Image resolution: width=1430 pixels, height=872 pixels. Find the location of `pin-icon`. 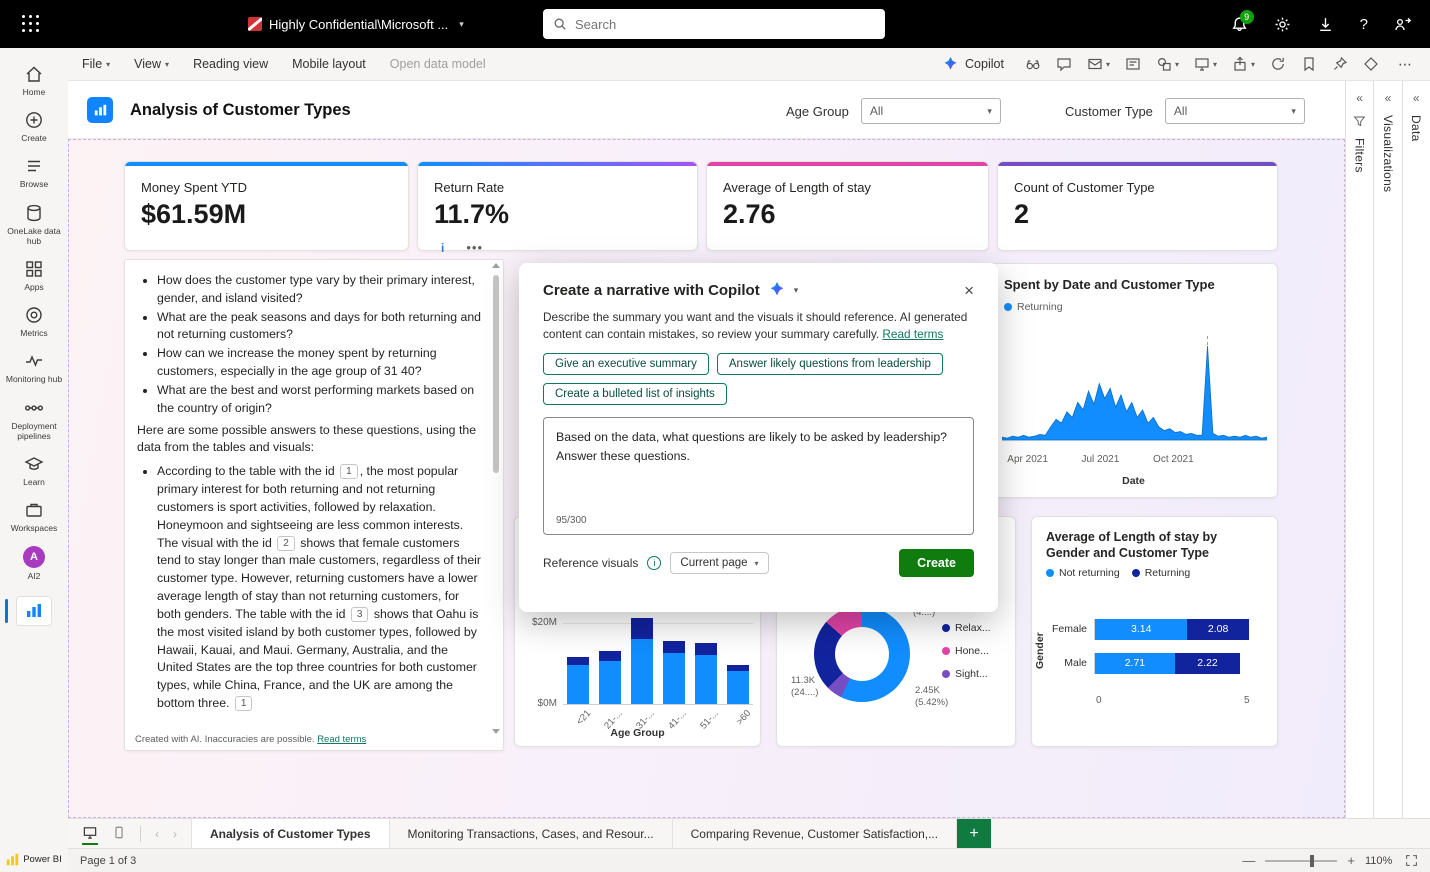

pin-icon is located at coordinates (1340, 64).